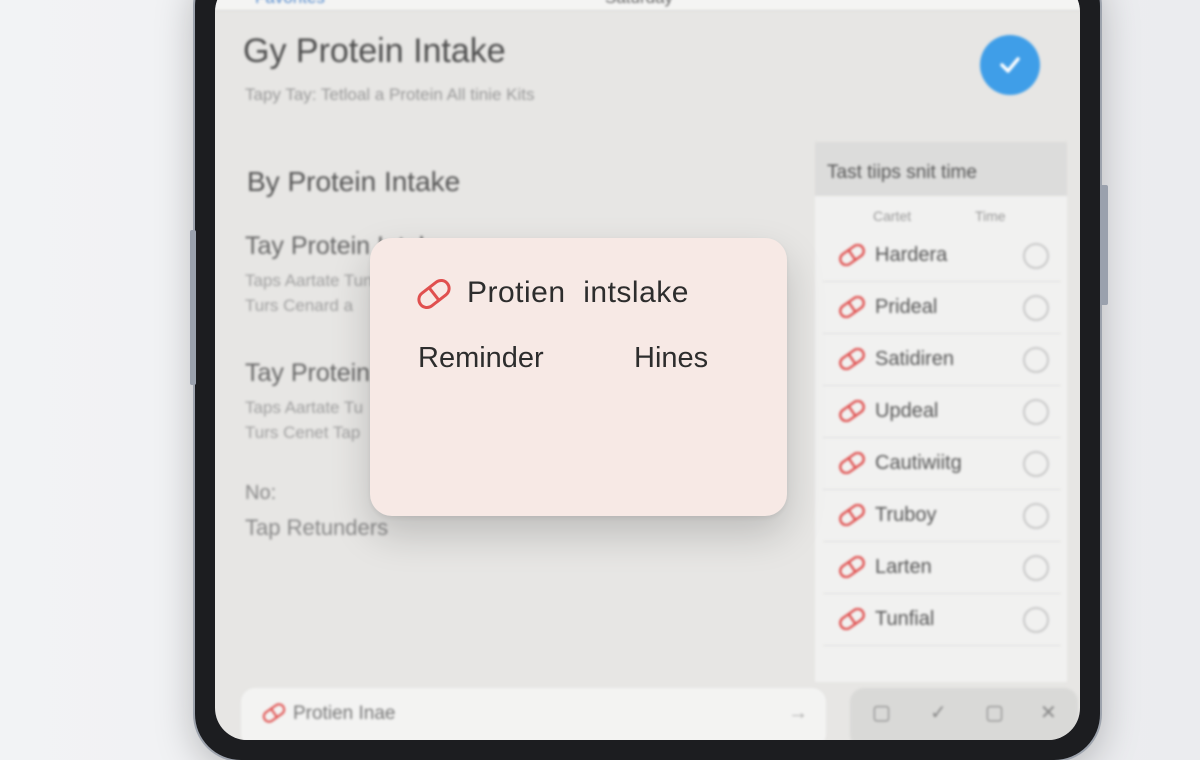 This screenshot has height=760, width=1200. I want to click on list-item-label: Prideal, so click(906, 307).